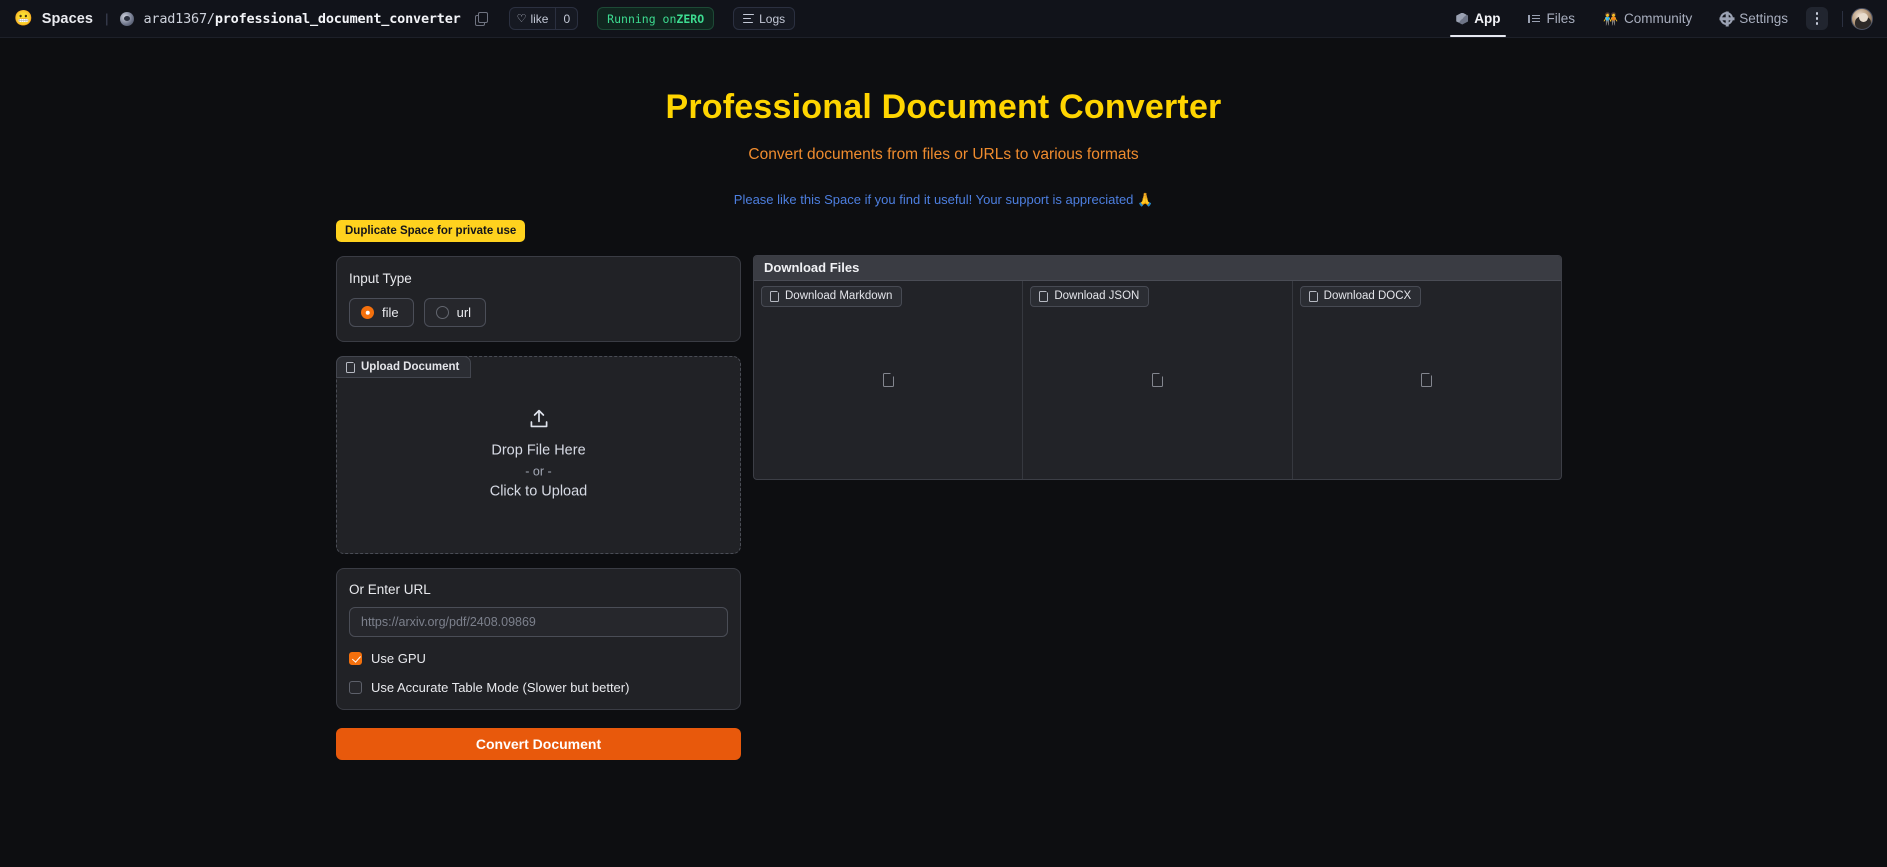 This screenshot has height=867, width=1887. I want to click on status-hardware: ZERO, so click(690, 18).